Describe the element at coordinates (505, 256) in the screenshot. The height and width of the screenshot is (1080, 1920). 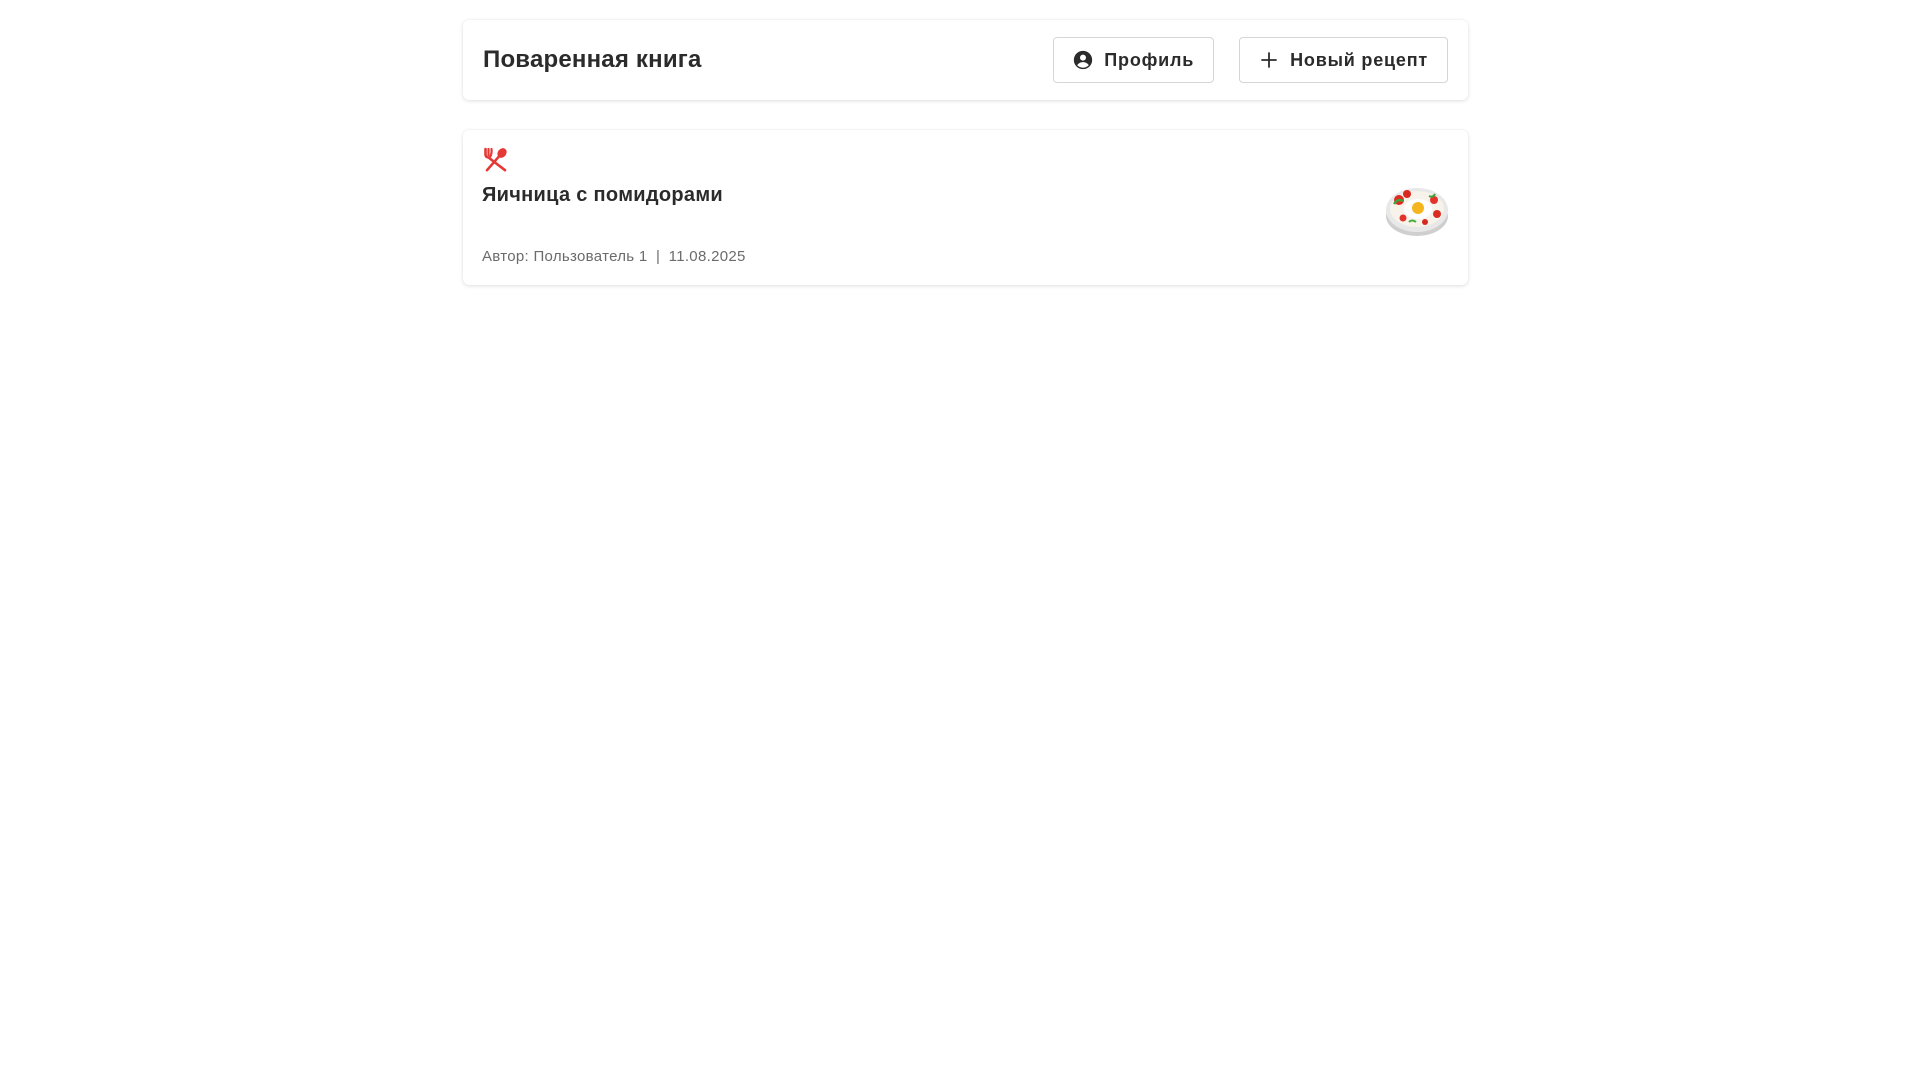
I see `author-prefix: Автор:` at that location.